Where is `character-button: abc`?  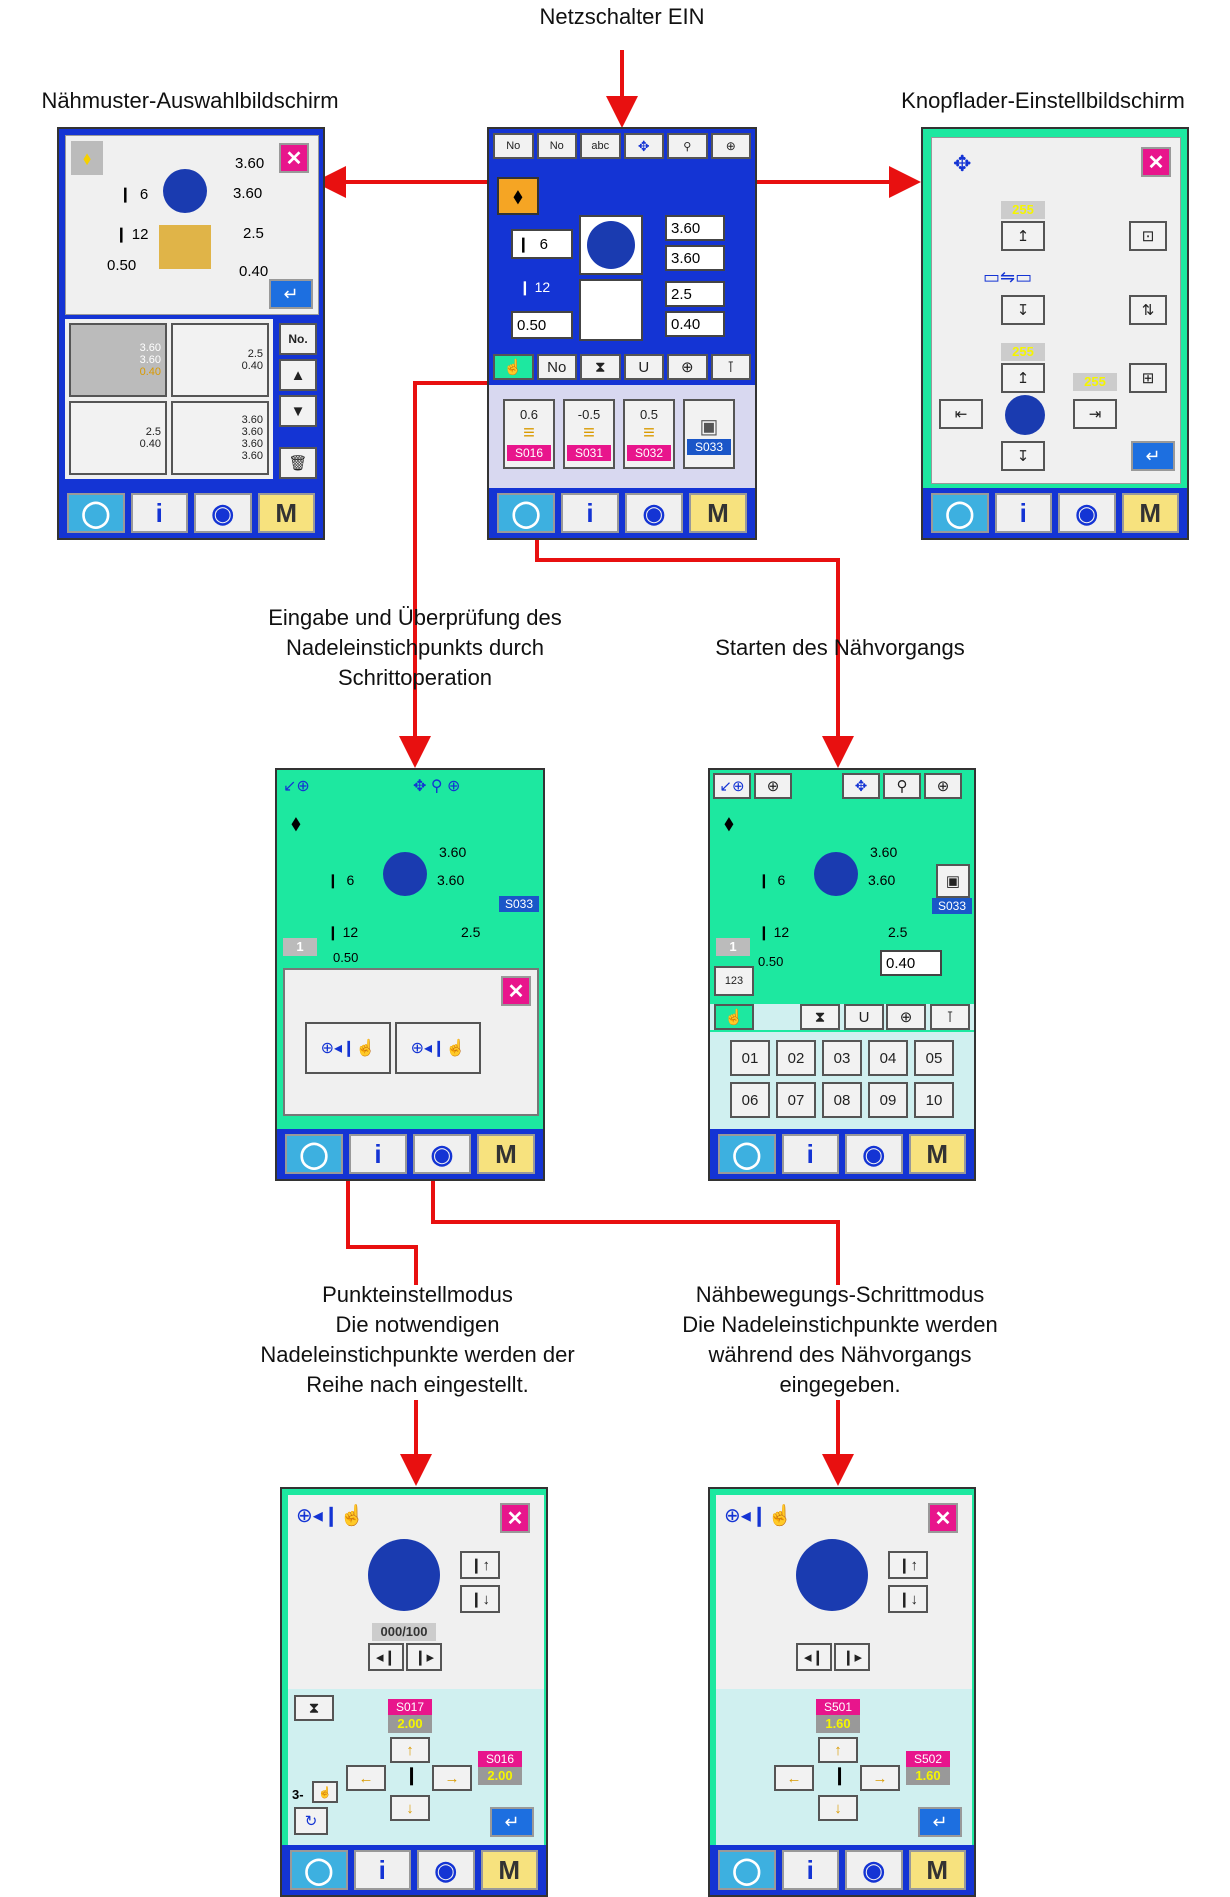
character-button: abc is located at coordinates (600, 146).